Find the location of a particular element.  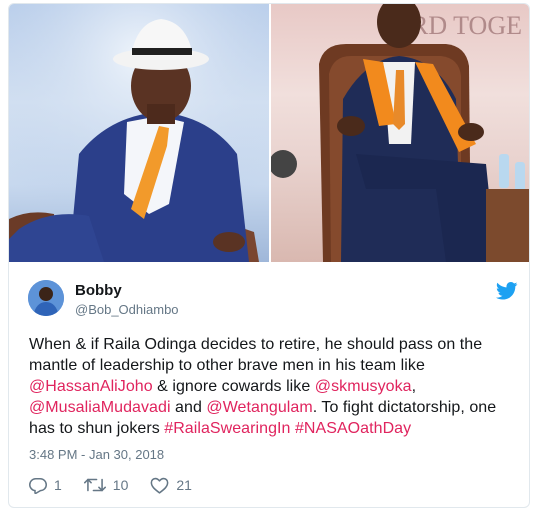

hashtag-nasaoathday: #NASAOathDay is located at coordinates (353, 428).